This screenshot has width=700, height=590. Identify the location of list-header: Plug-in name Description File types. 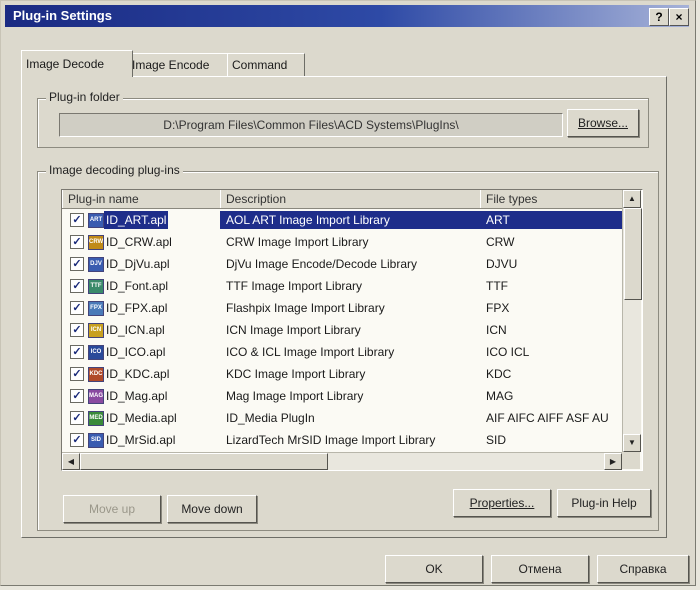
(342, 199).